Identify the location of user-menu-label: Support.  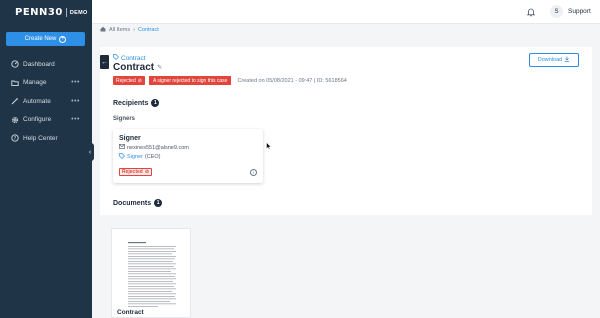
(579, 11).